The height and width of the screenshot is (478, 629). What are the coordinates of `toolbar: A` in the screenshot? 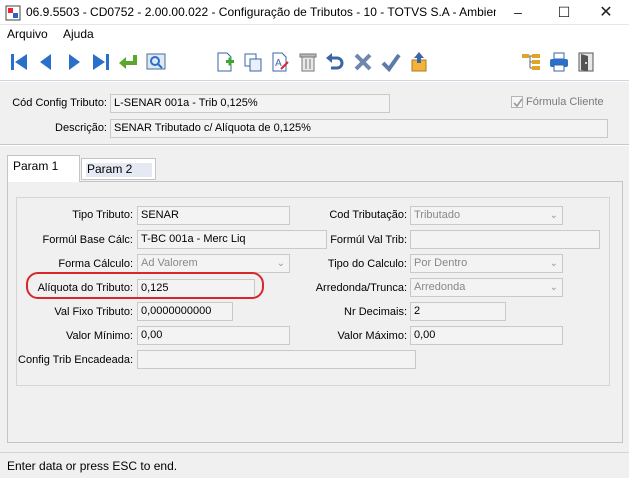 It's located at (314, 62).